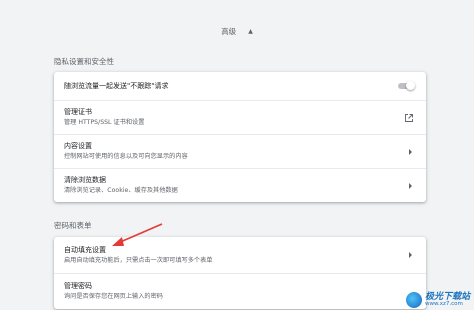 The height and width of the screenshot is (310, 474). Describe the element at coordinates (229, 31) in the screenshot. I see `advanced-label: 高级` at that location.